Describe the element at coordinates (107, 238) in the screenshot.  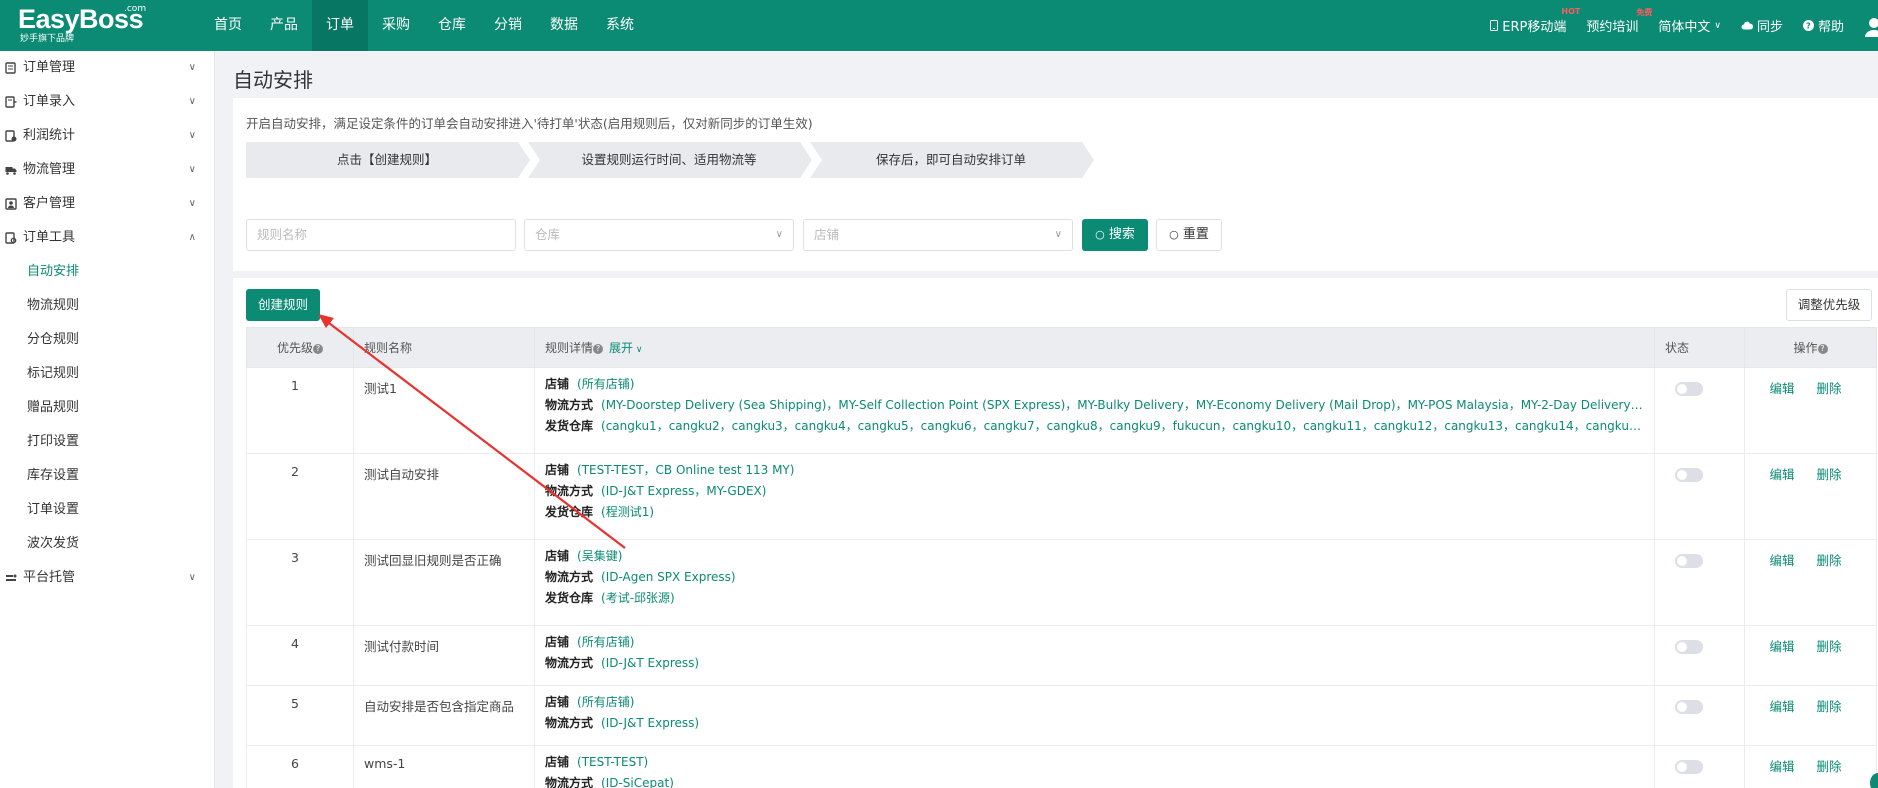
I see `sidebar-group-order-tools: 订单工具 ∧` at that location.